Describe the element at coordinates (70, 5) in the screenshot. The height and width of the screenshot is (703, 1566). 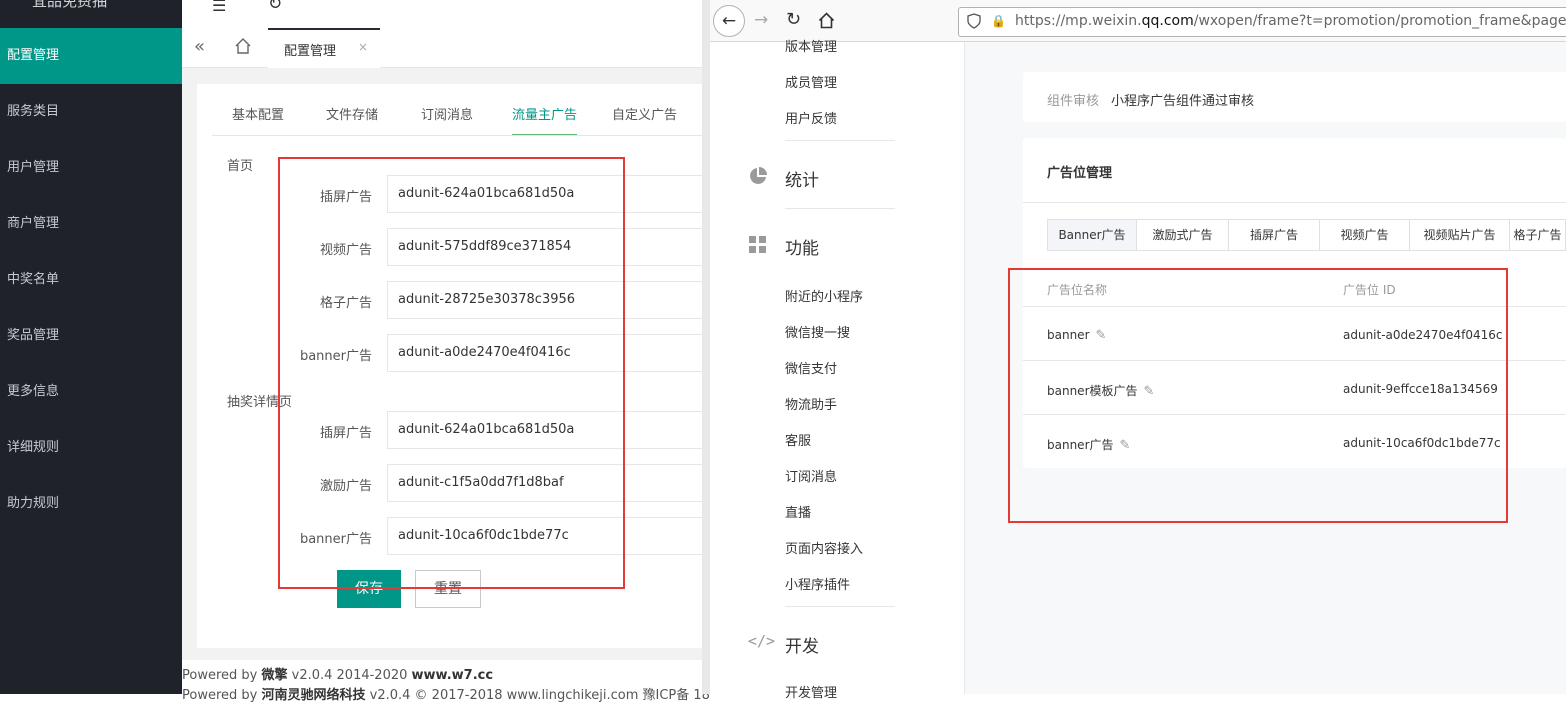
I see `brand-title: 宜品免费抽` at that location.